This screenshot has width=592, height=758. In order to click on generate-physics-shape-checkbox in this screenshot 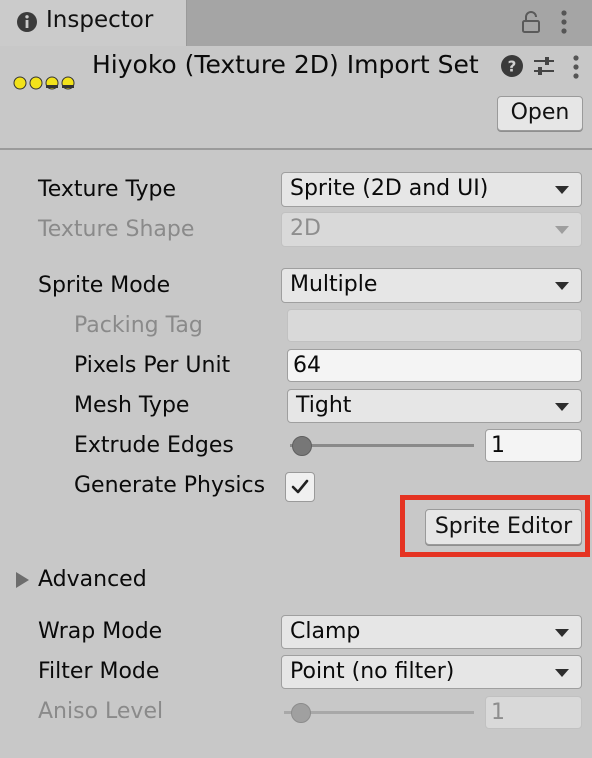, I will do `click(300, 487)`.